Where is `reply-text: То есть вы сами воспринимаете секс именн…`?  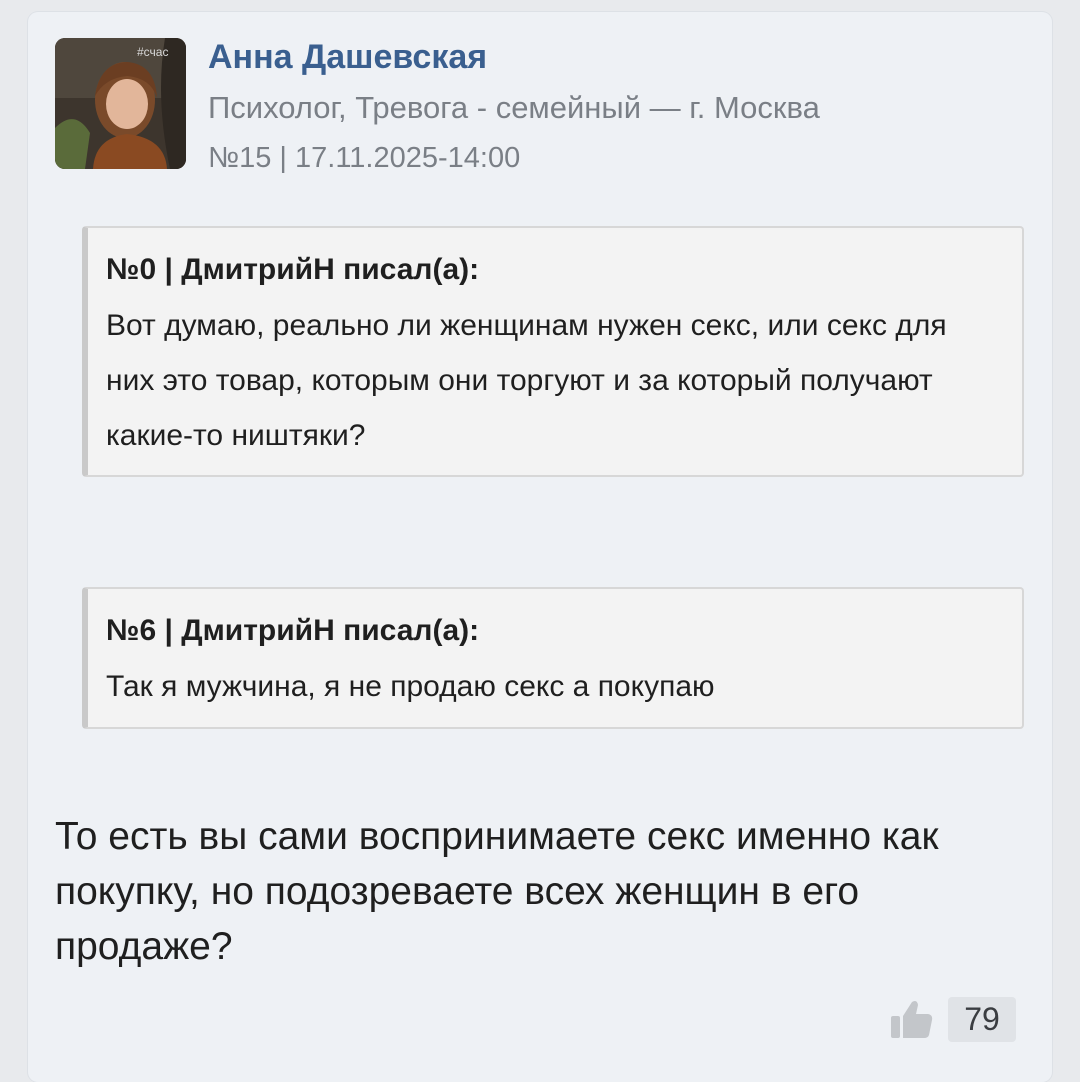
reply-text: То есть вы сами воспринимаете секс именн… is located at coordinates (497, 891).